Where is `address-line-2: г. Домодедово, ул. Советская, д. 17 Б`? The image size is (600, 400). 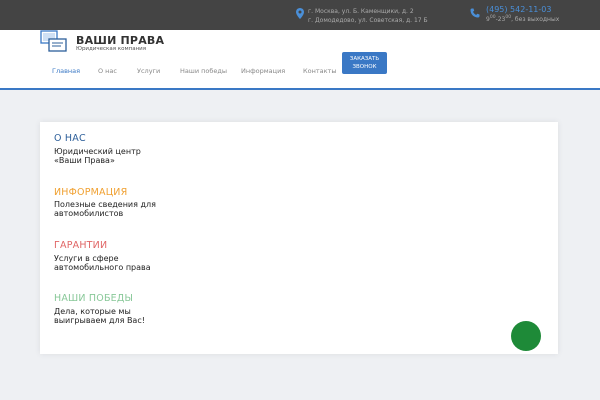
address-line-2: г. Домодедово, ул. Советская, д. 17 Б is located at coordinates (368, 20).